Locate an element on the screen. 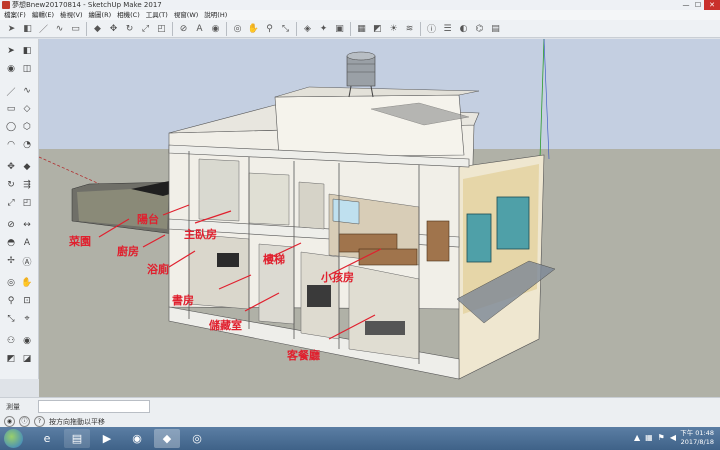  tray-flag-icon: ⚑ is located at coordinates (661, 437).